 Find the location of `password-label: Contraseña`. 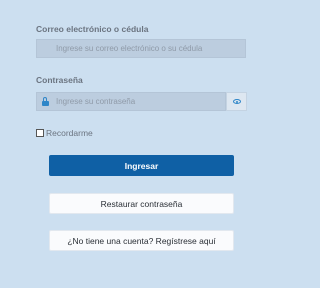

password-label: Contraseña is located at coordinates (59, 80).